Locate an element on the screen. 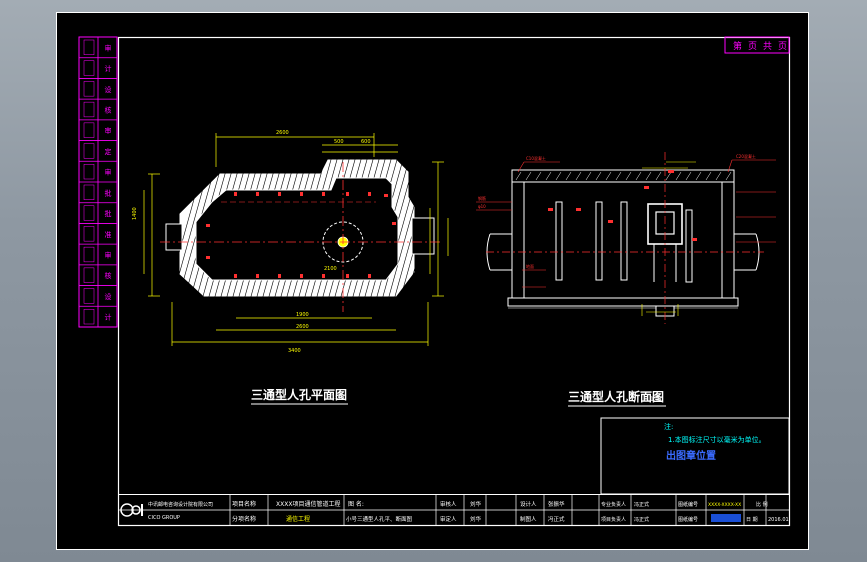 The width and height of the screenshot is (867, 562). plan-pipe-left is located at coordinates (174, 237).